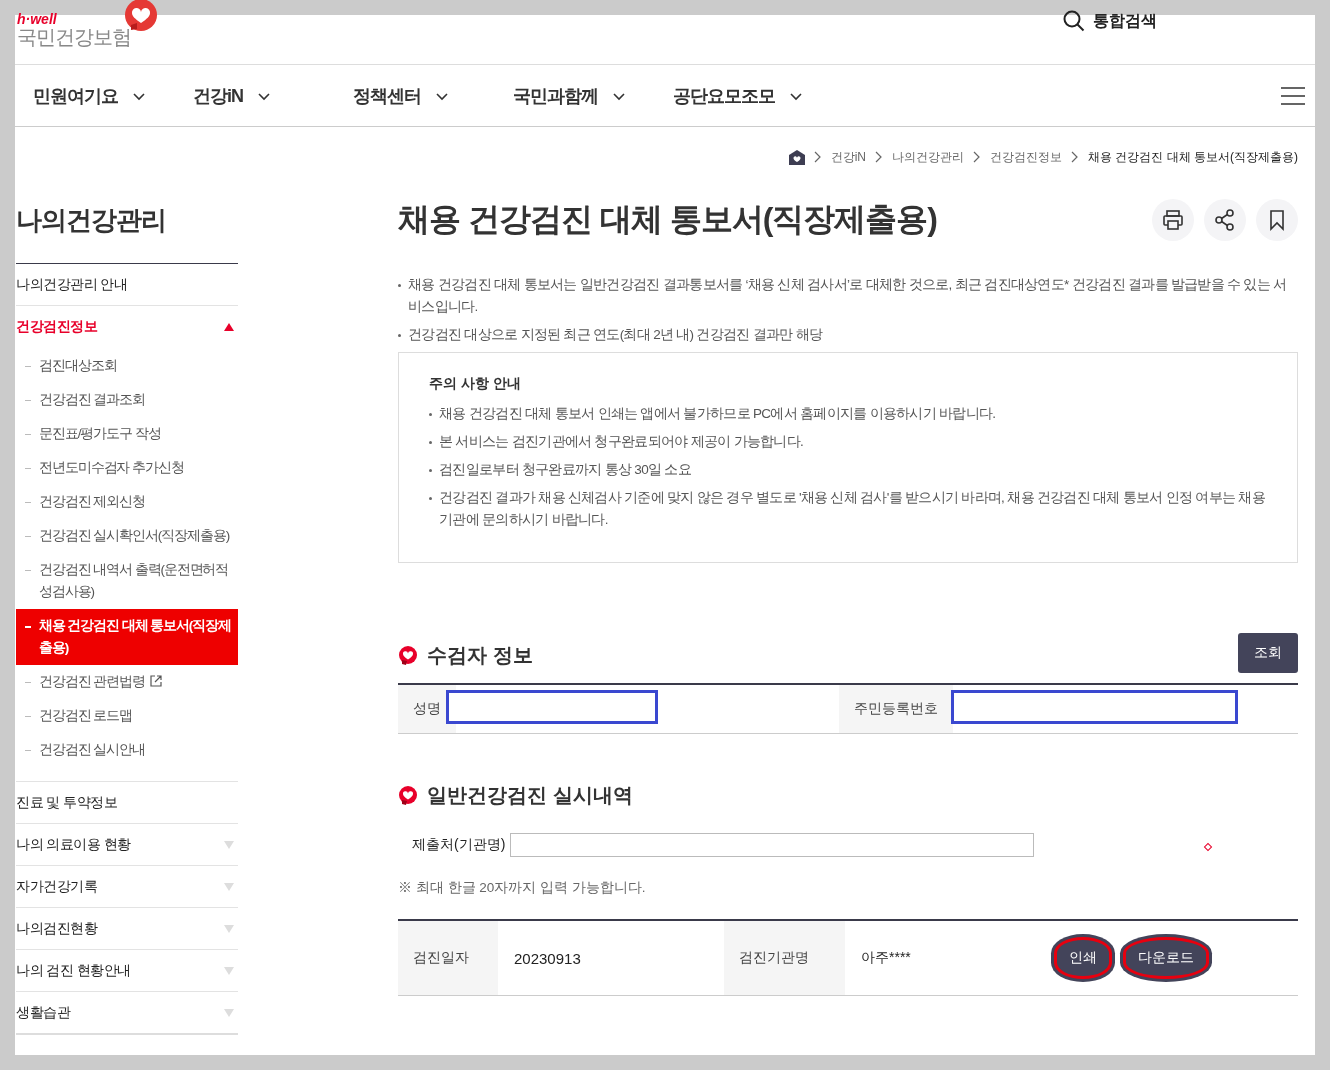 This screenshot has height=1070, width=1330. I want to click on sidebar-subitem: 건강검진 내역서 출력(운전면허적성검사용), so click(127, 581).